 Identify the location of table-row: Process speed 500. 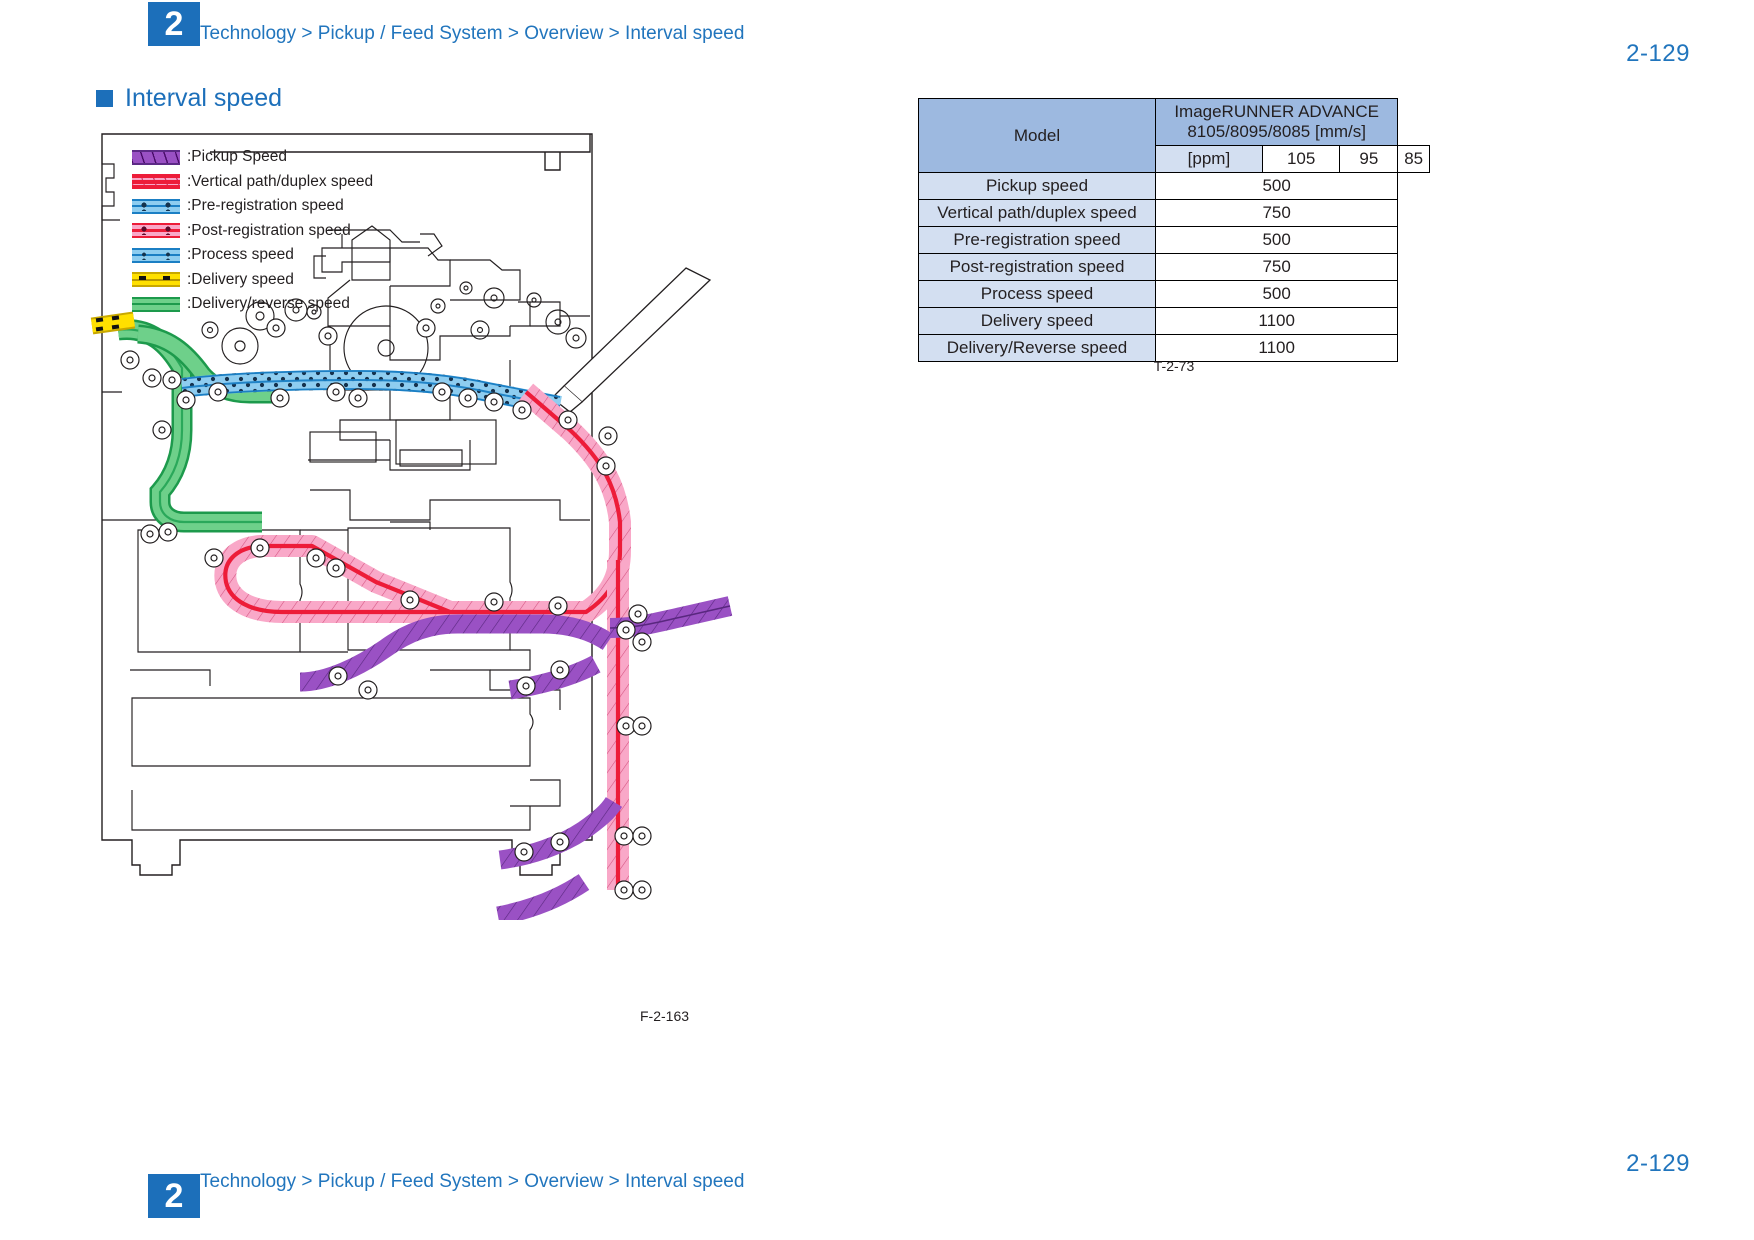
(1174, 294).